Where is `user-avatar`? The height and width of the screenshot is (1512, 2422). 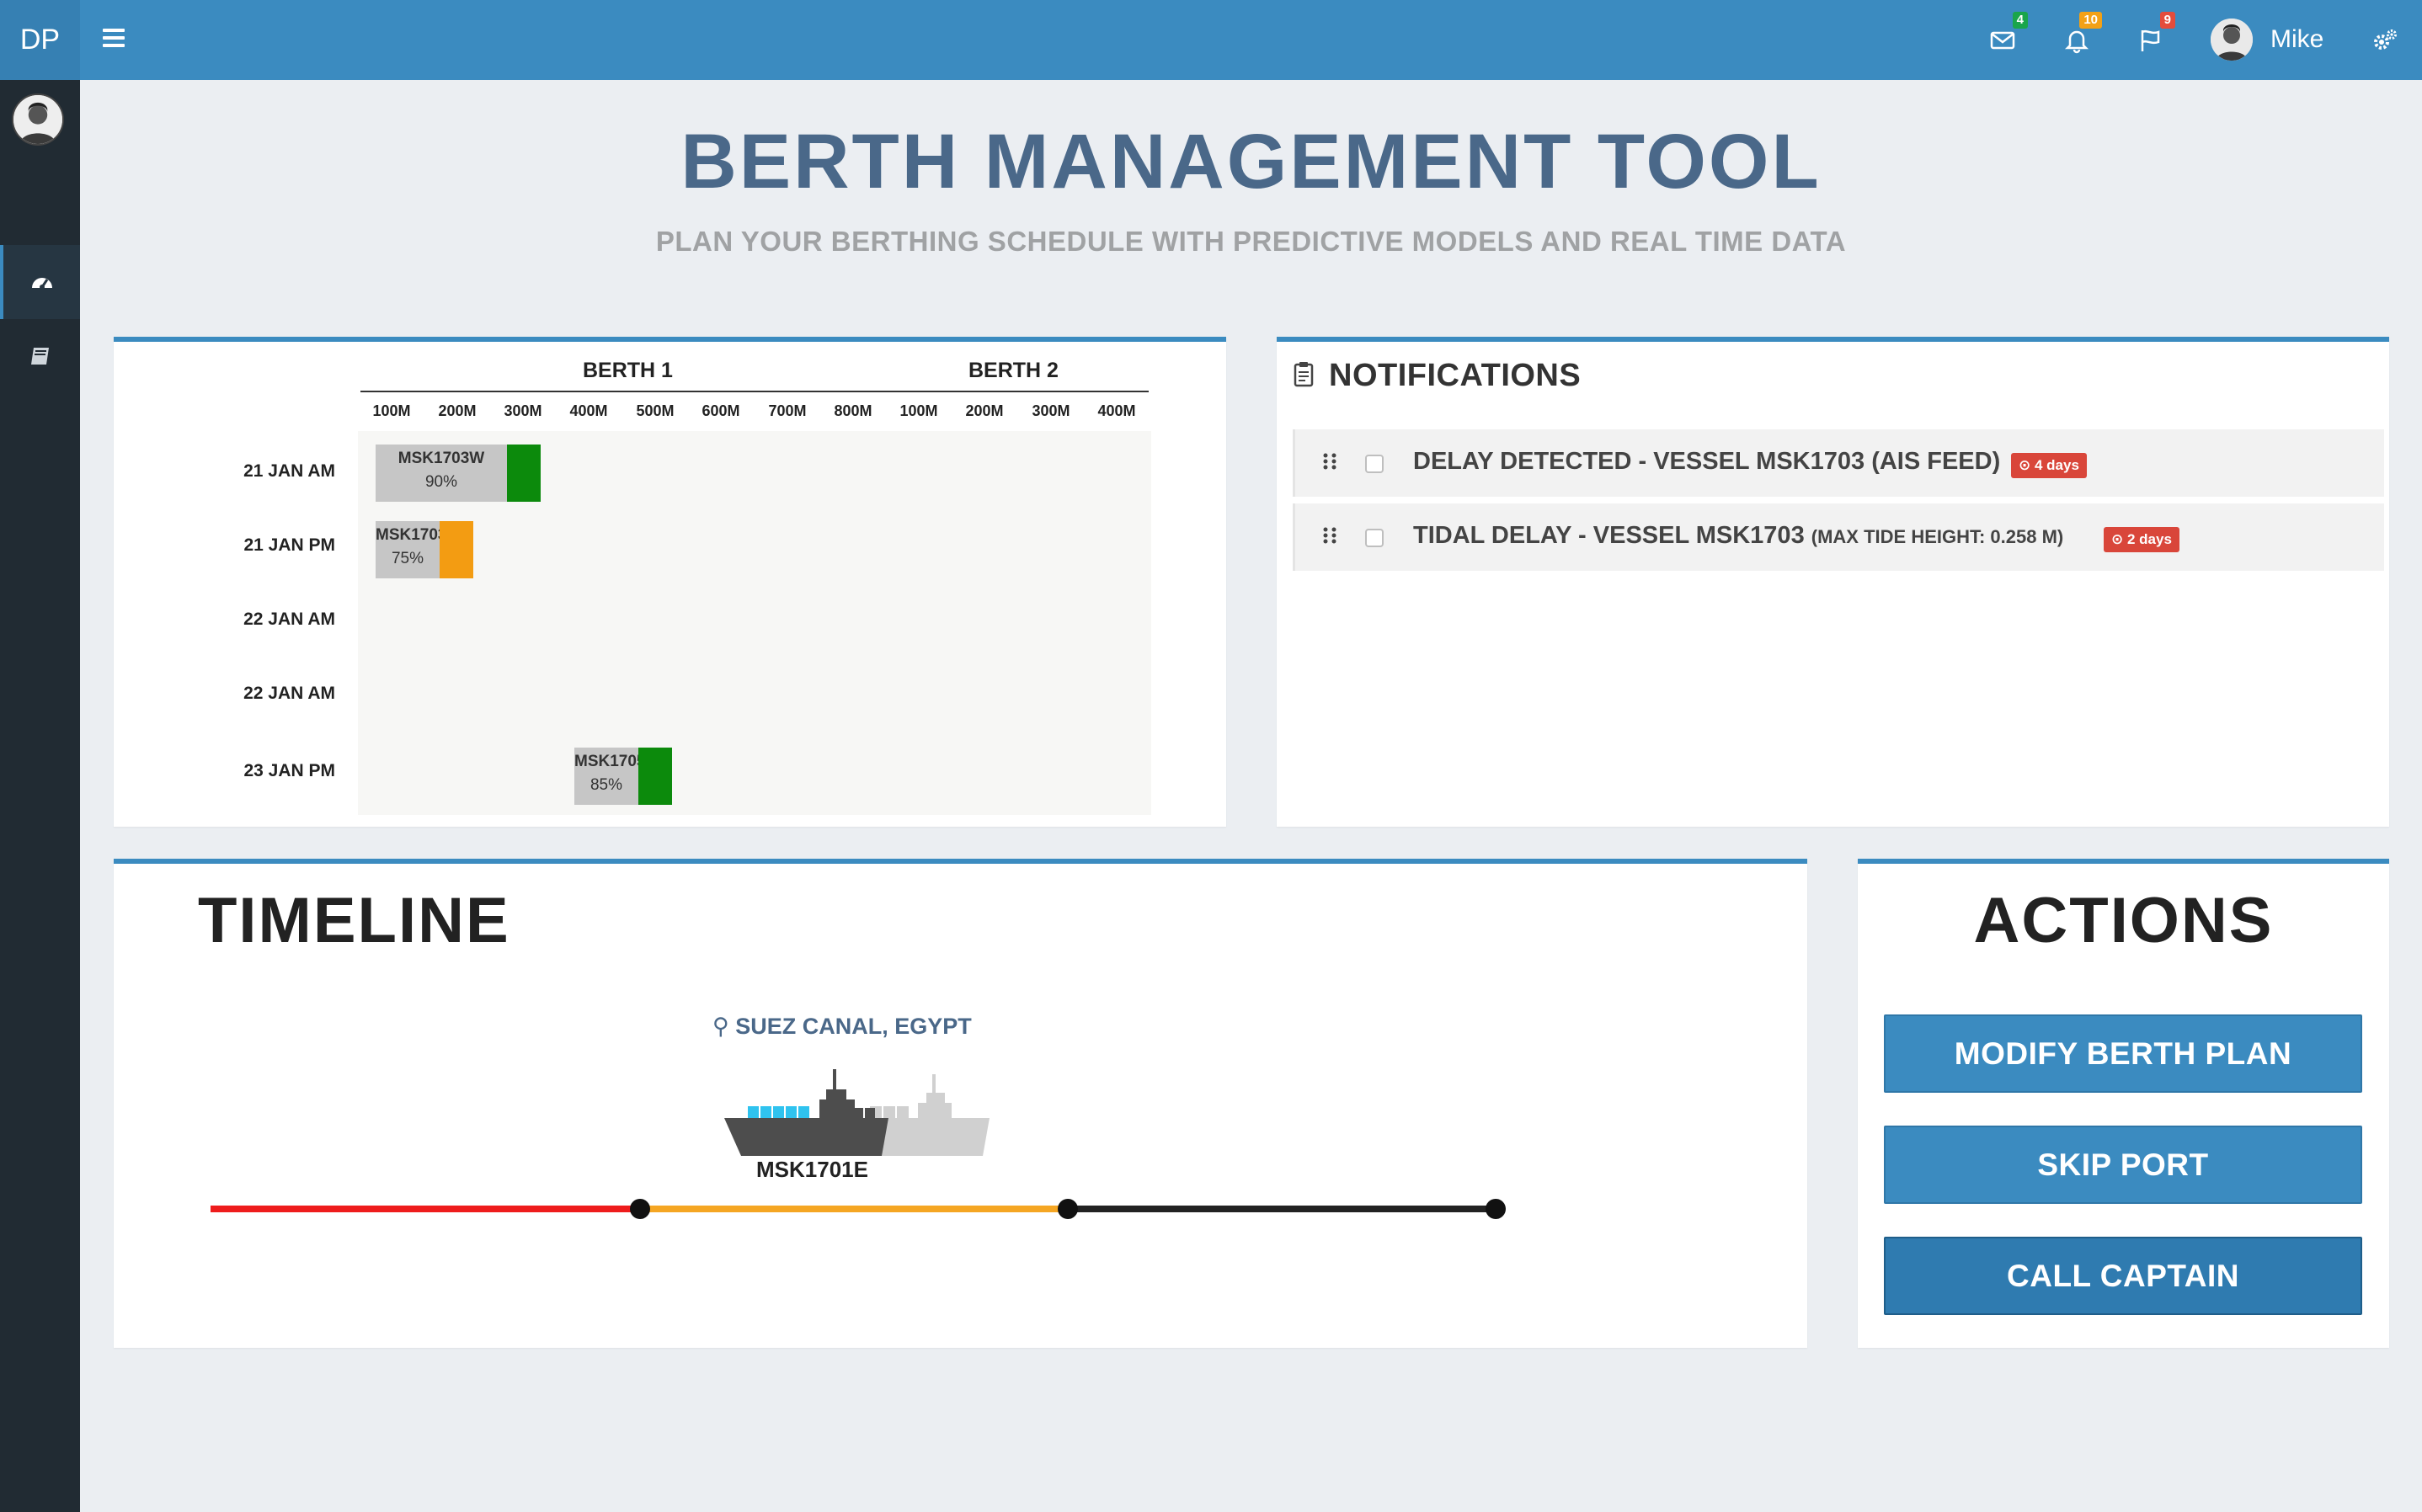
user-avatar is located at coordinates (2232, 40).